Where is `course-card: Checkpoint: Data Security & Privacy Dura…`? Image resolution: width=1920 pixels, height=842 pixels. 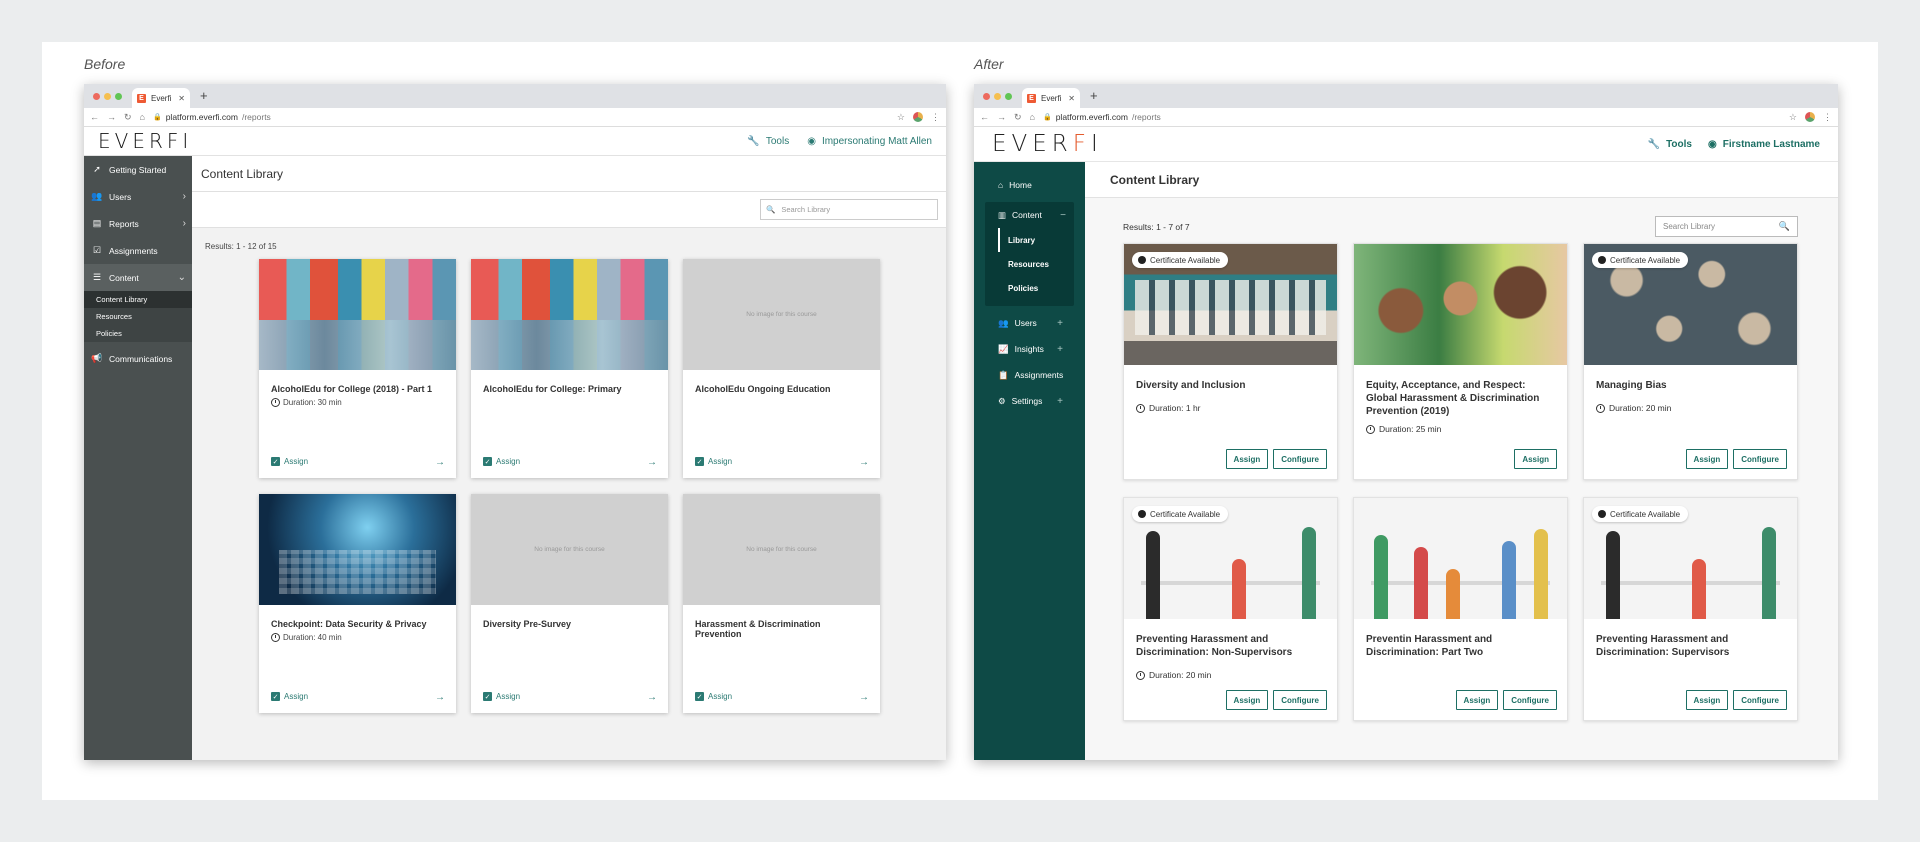
course-card: Checkpoint: Data Security & Privacy Dura… is located at coordinates (357, 603).